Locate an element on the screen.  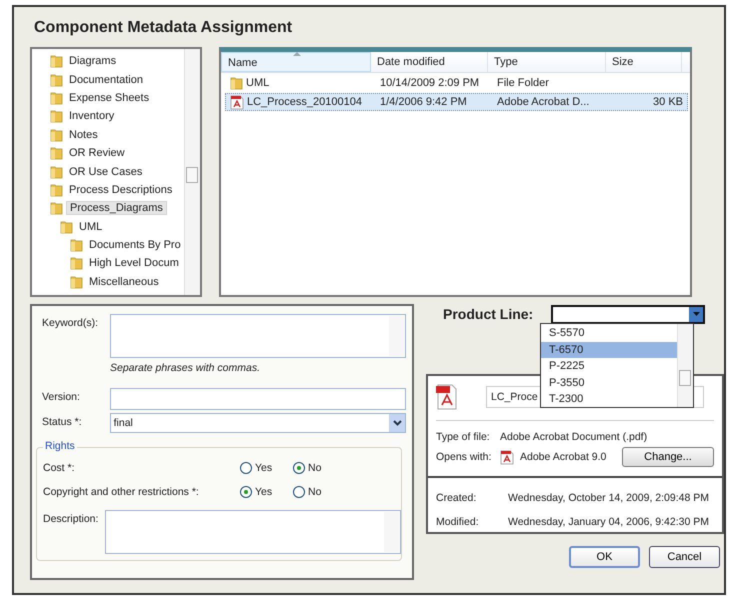
hint-text: Separate phrases with commas. is located at coordinates (185, 368).